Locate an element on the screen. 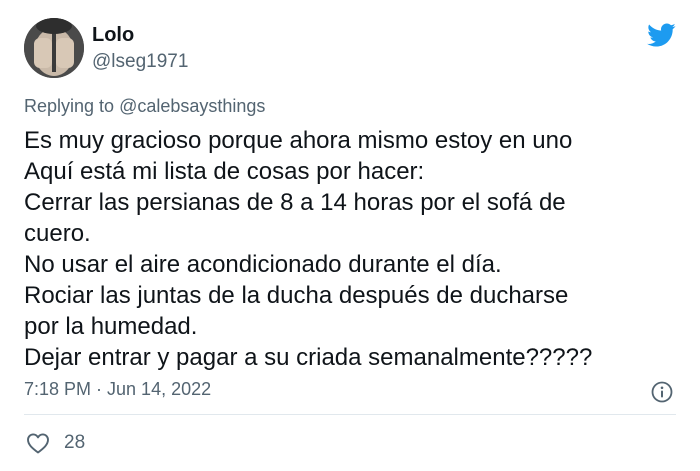 Image resolution: width=700 pixels, height=471 pixels. avatar-image is located at coordinates (54, 48).